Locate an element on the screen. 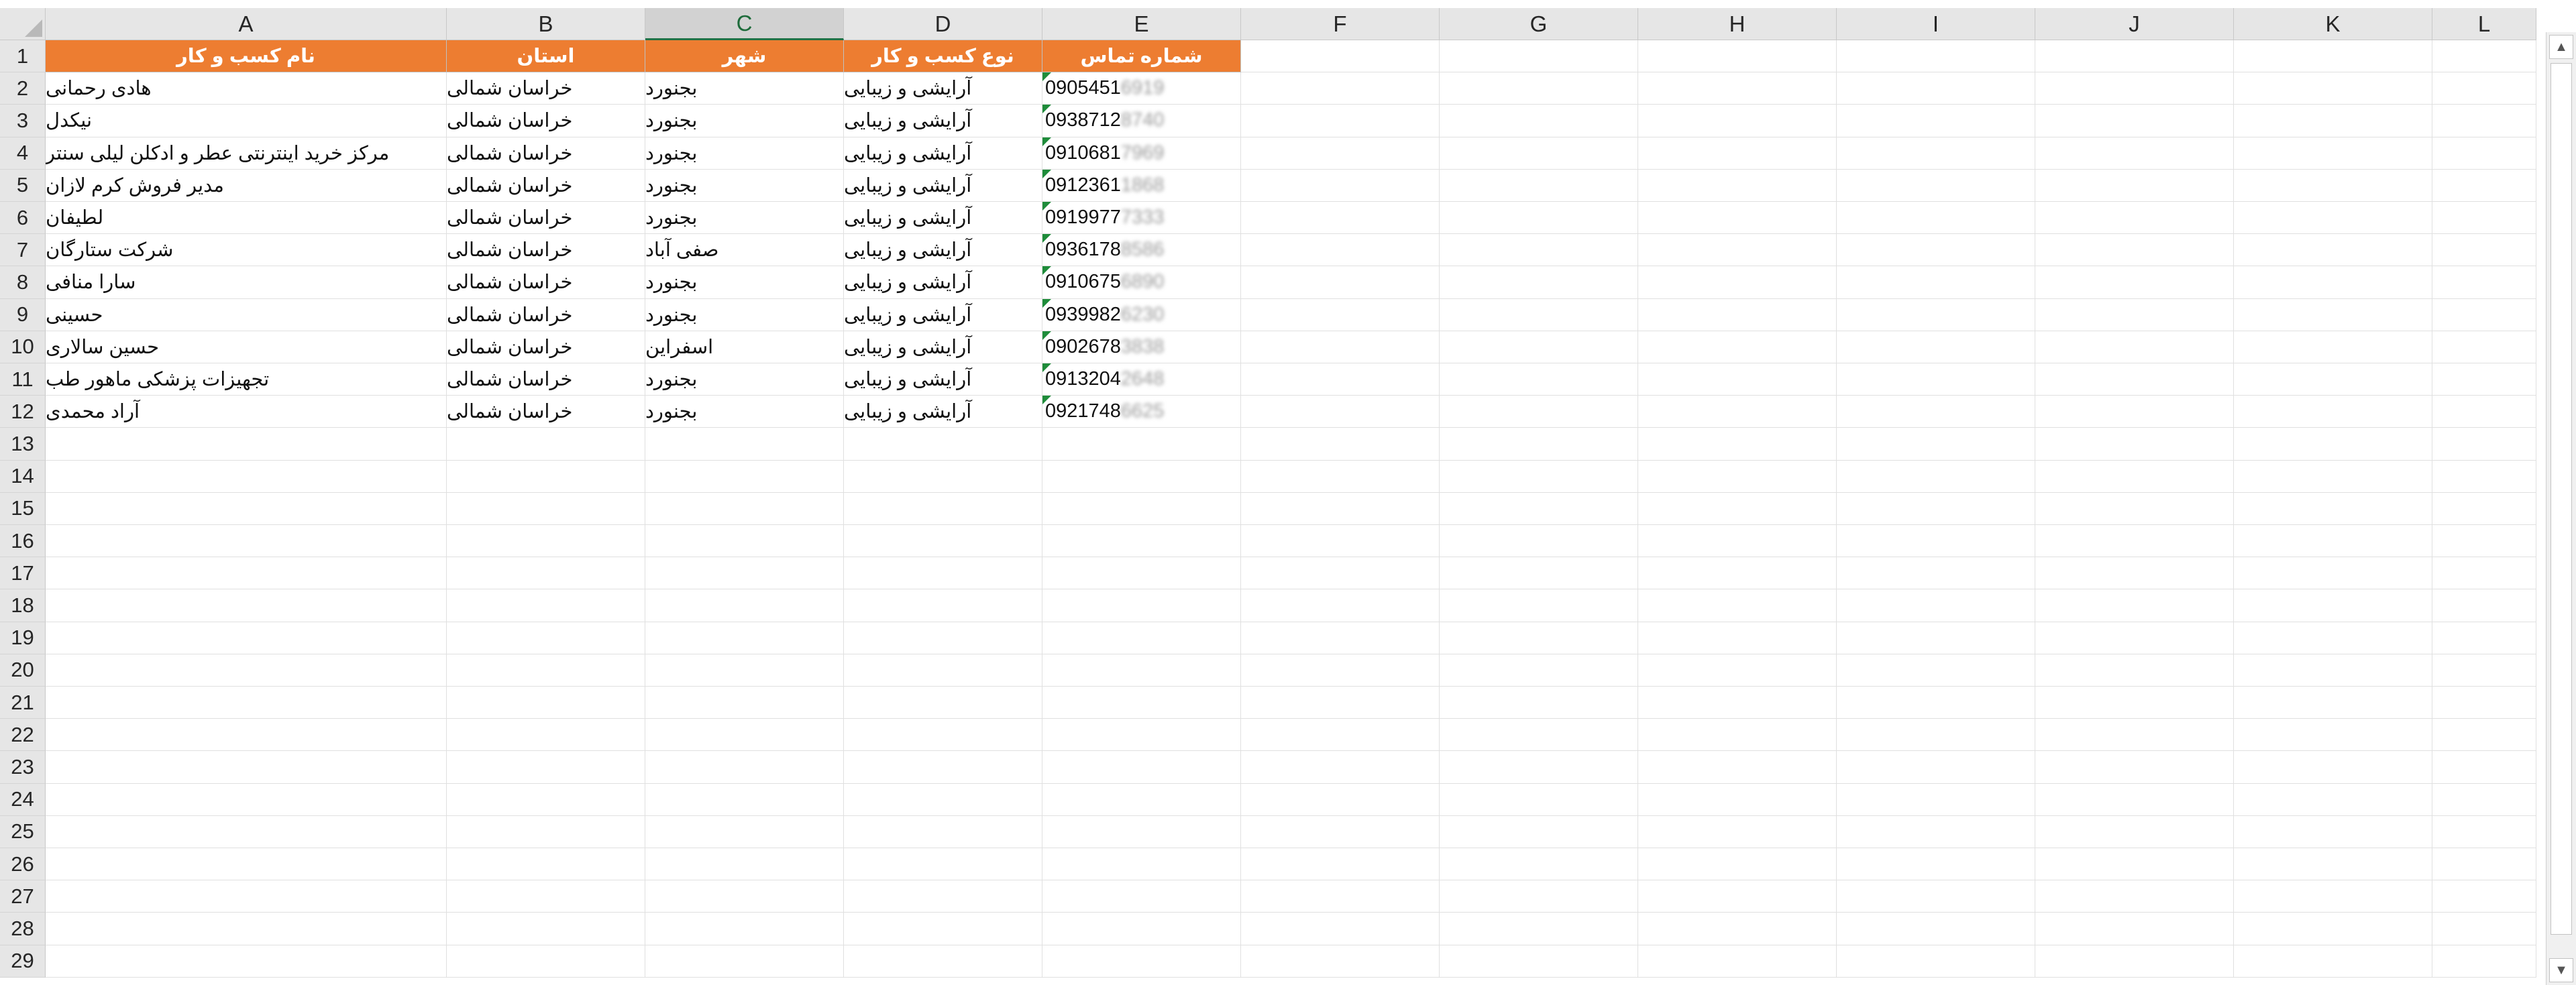  column-header-f: F is located at coordinates (1340, 24).